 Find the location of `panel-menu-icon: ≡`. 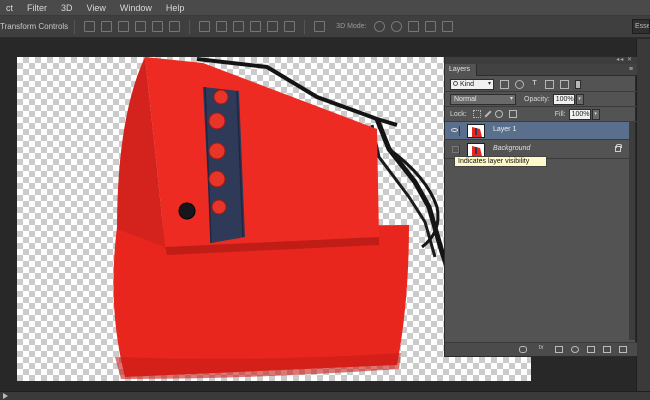

panel-menu-icon: ≡ is located at coordinates (631, 70).